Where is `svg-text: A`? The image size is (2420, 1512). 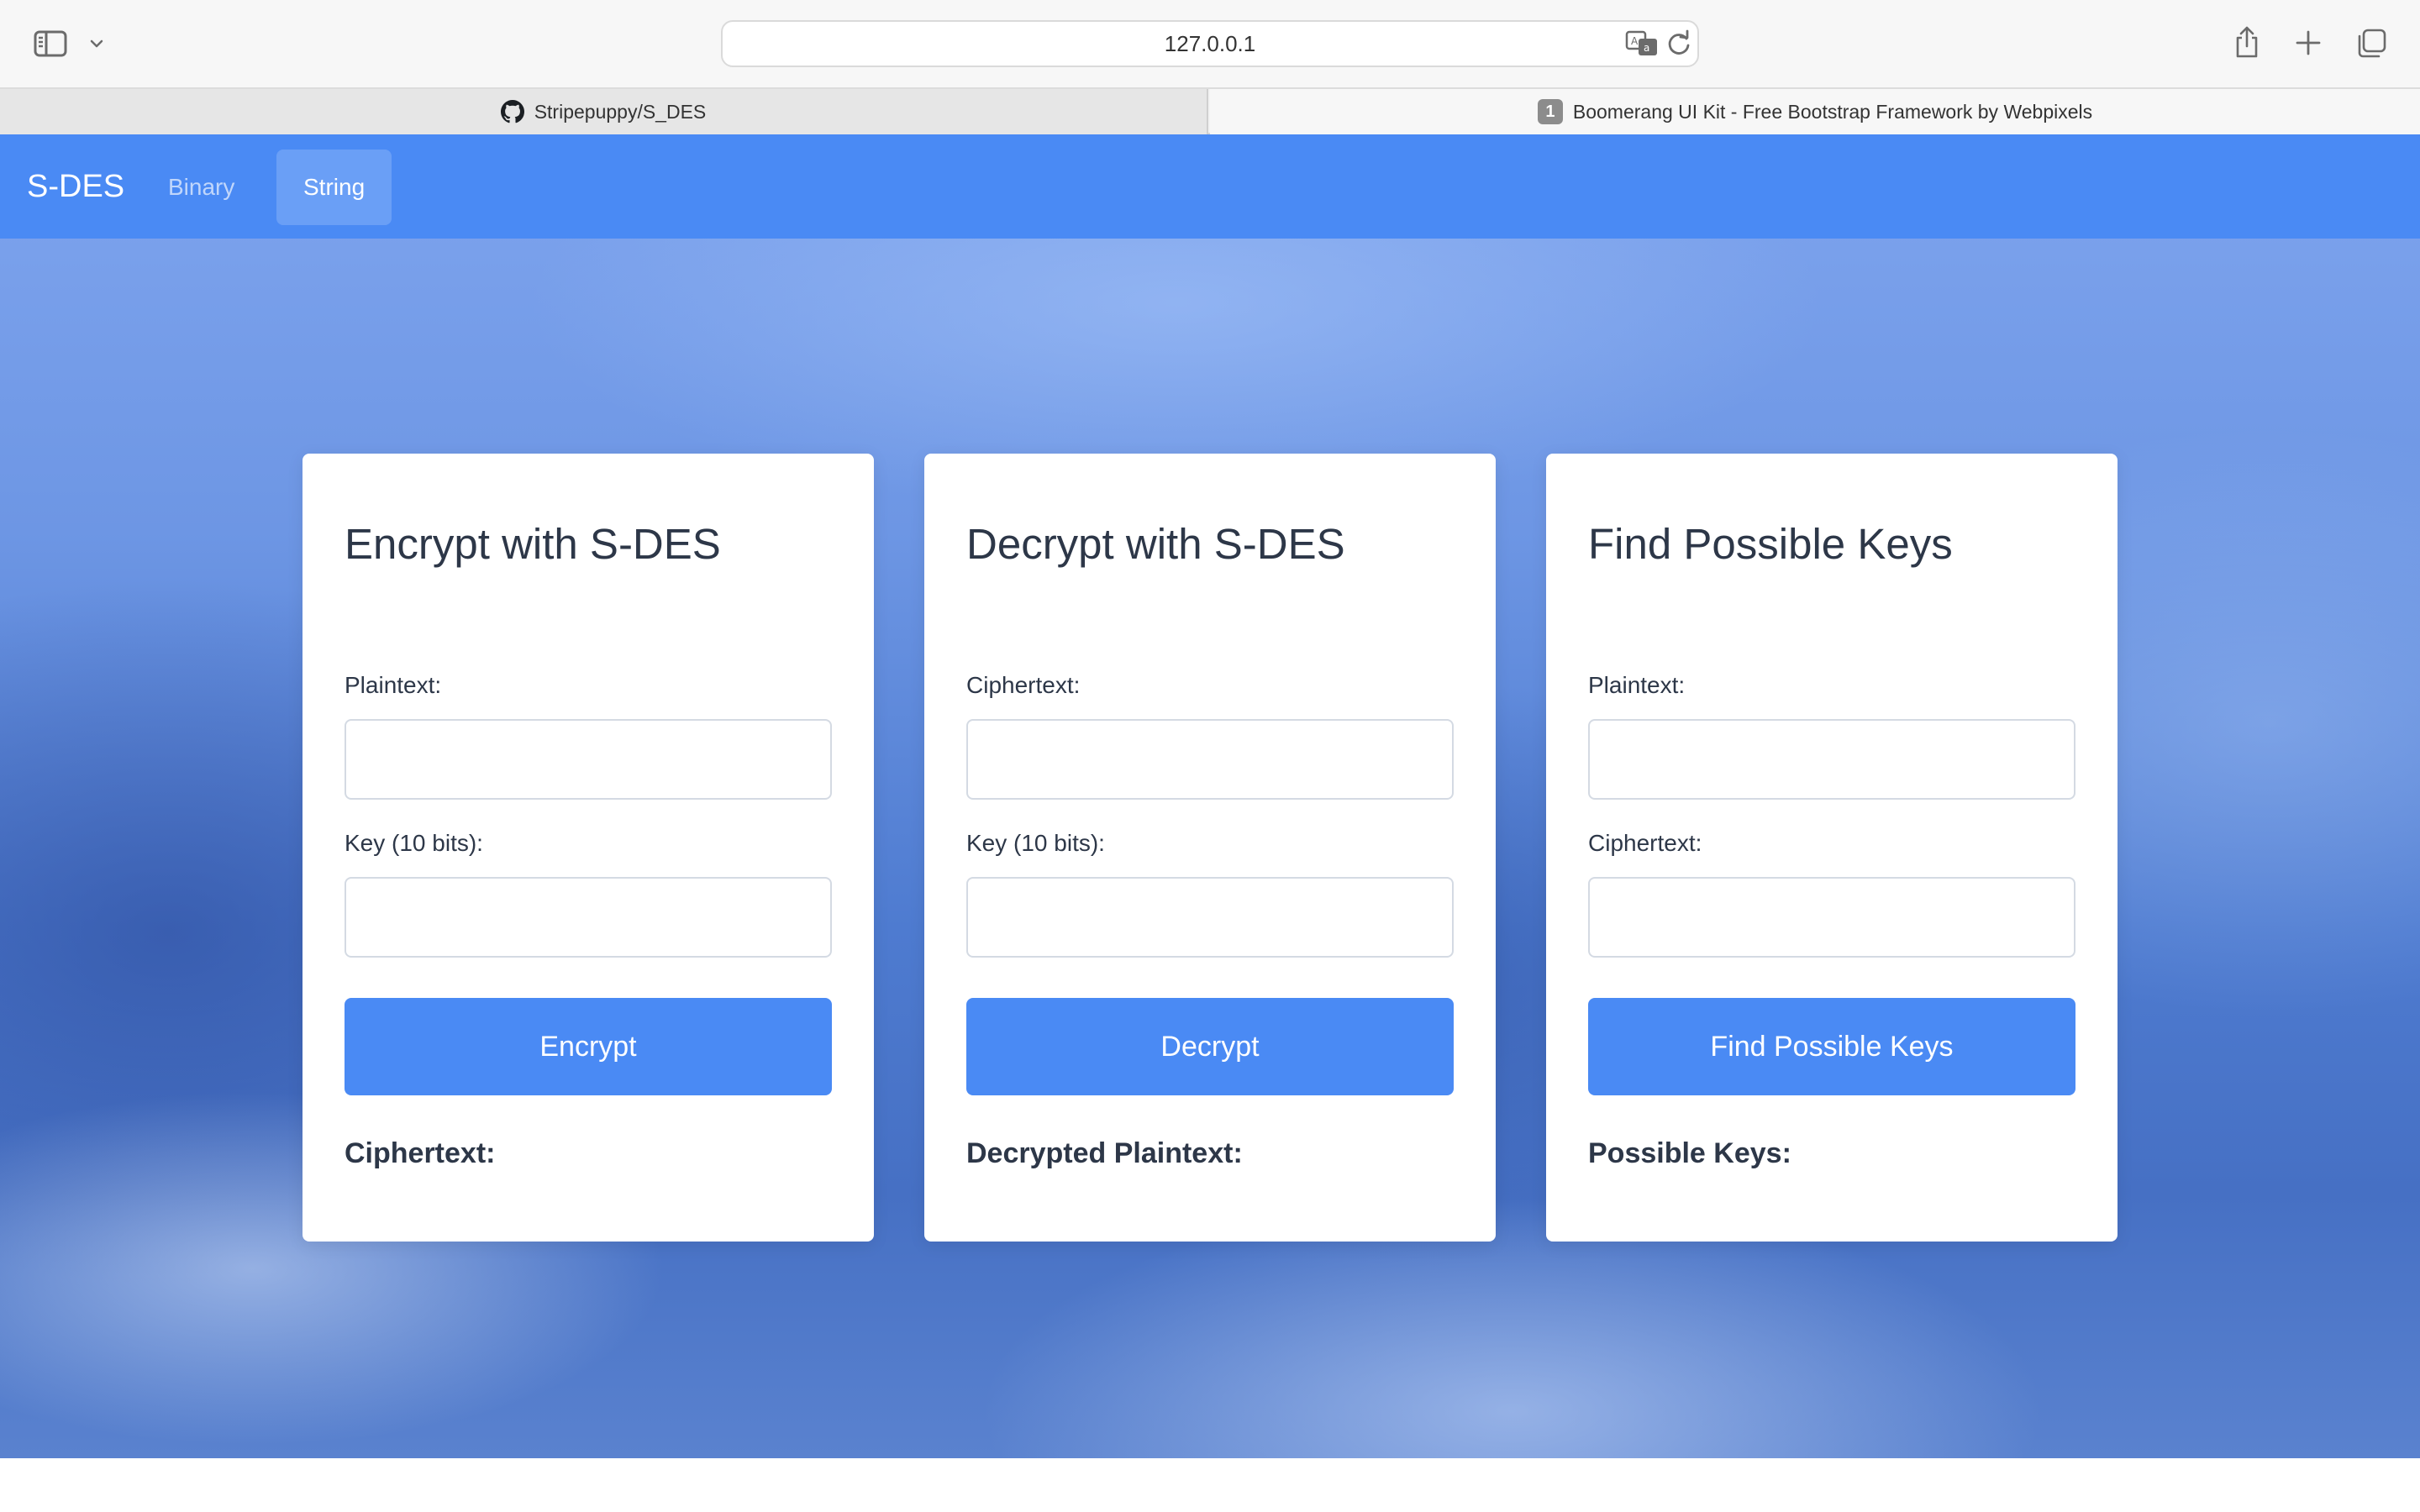
svg-text: A is located at coordinates (1635, 41).